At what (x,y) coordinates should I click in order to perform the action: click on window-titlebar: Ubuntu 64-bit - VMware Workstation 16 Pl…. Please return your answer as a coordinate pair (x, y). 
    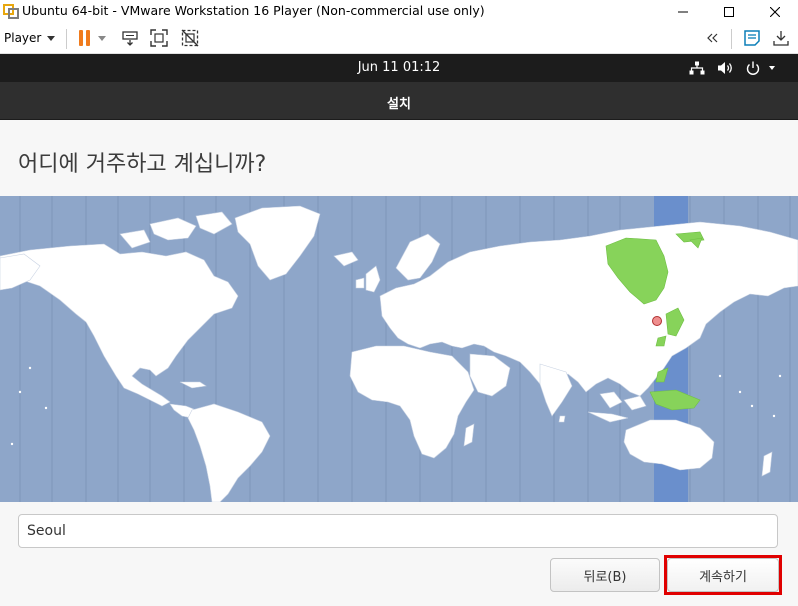
    Looking at the image, I should click on (399, 11).